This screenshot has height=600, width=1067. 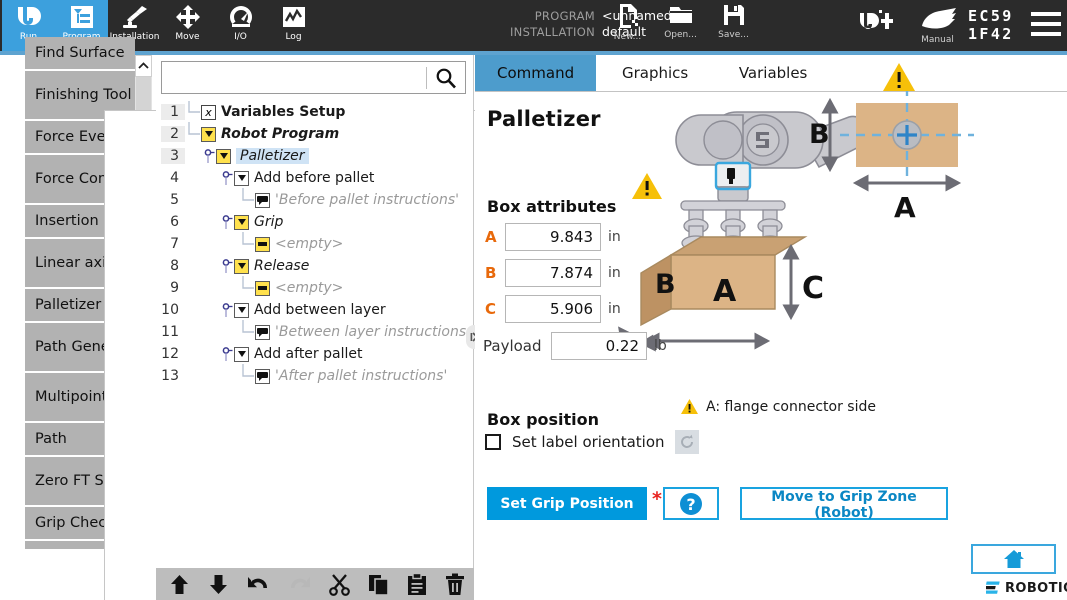 I want to click on tree-row: 4 Add before pallet, so click(x=313, y=178).